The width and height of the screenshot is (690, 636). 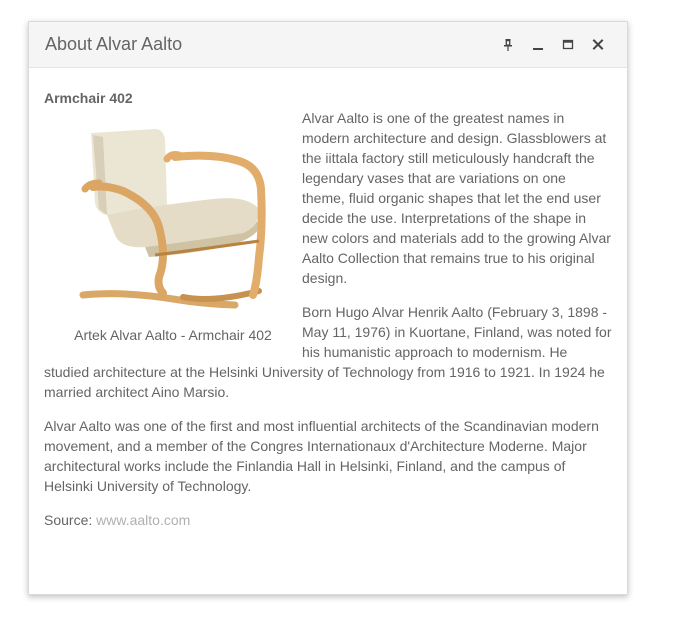 I want to click on source-line: Source: www.aalto.com, so click(x=328, y=520).